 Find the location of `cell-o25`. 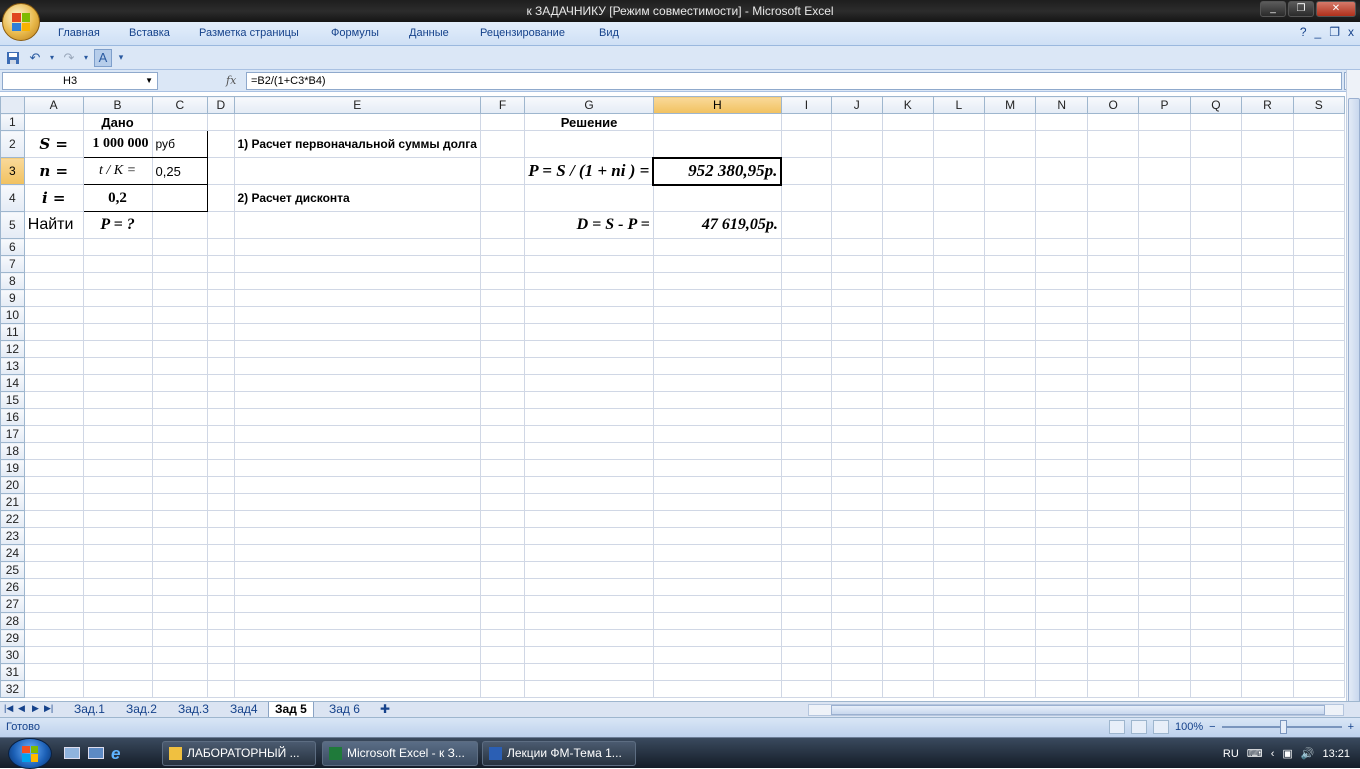

cell-o25 is located at coordinates (1113, 570).